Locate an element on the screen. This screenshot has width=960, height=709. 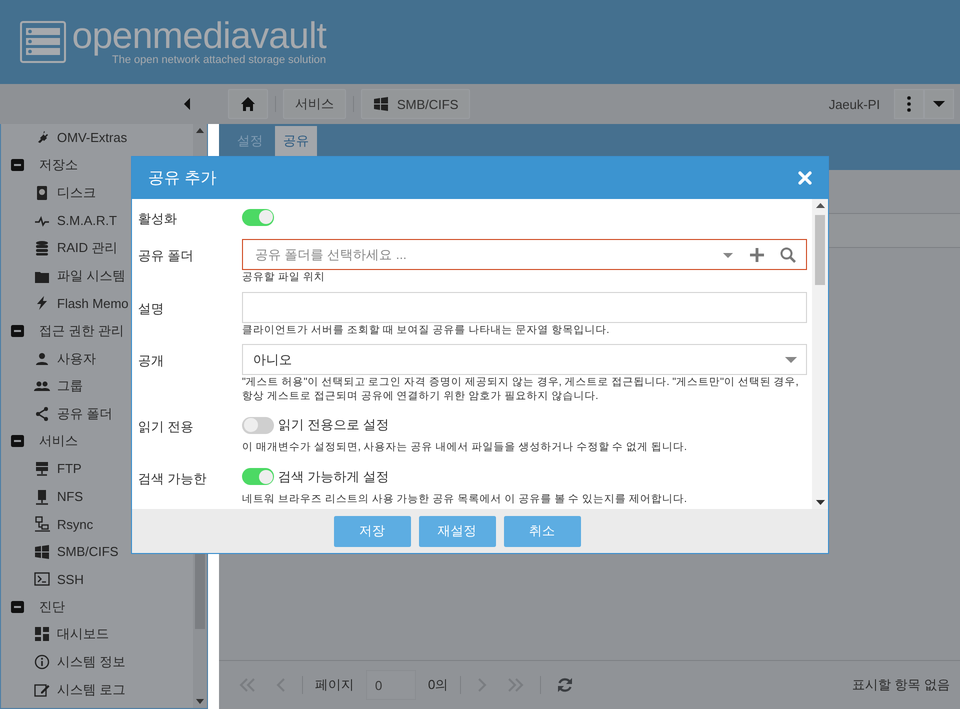
kebab-icon is located at coordinates (909, 104).